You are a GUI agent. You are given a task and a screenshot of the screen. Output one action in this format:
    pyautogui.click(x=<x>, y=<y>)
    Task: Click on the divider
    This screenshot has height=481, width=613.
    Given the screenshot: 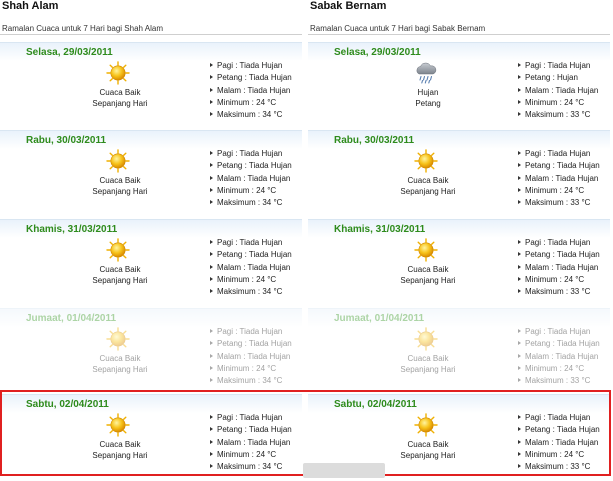 What is the action you would take?
    pyautogui.click(x=151, y=34)
    